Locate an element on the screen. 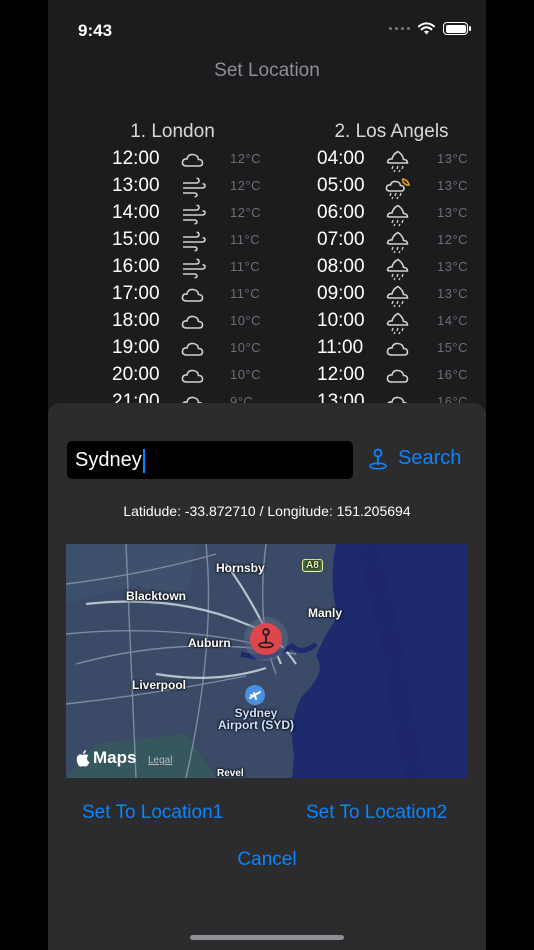 The image size is (534, 950). map-label-manly: Manly is located at coordinates (325, 613).